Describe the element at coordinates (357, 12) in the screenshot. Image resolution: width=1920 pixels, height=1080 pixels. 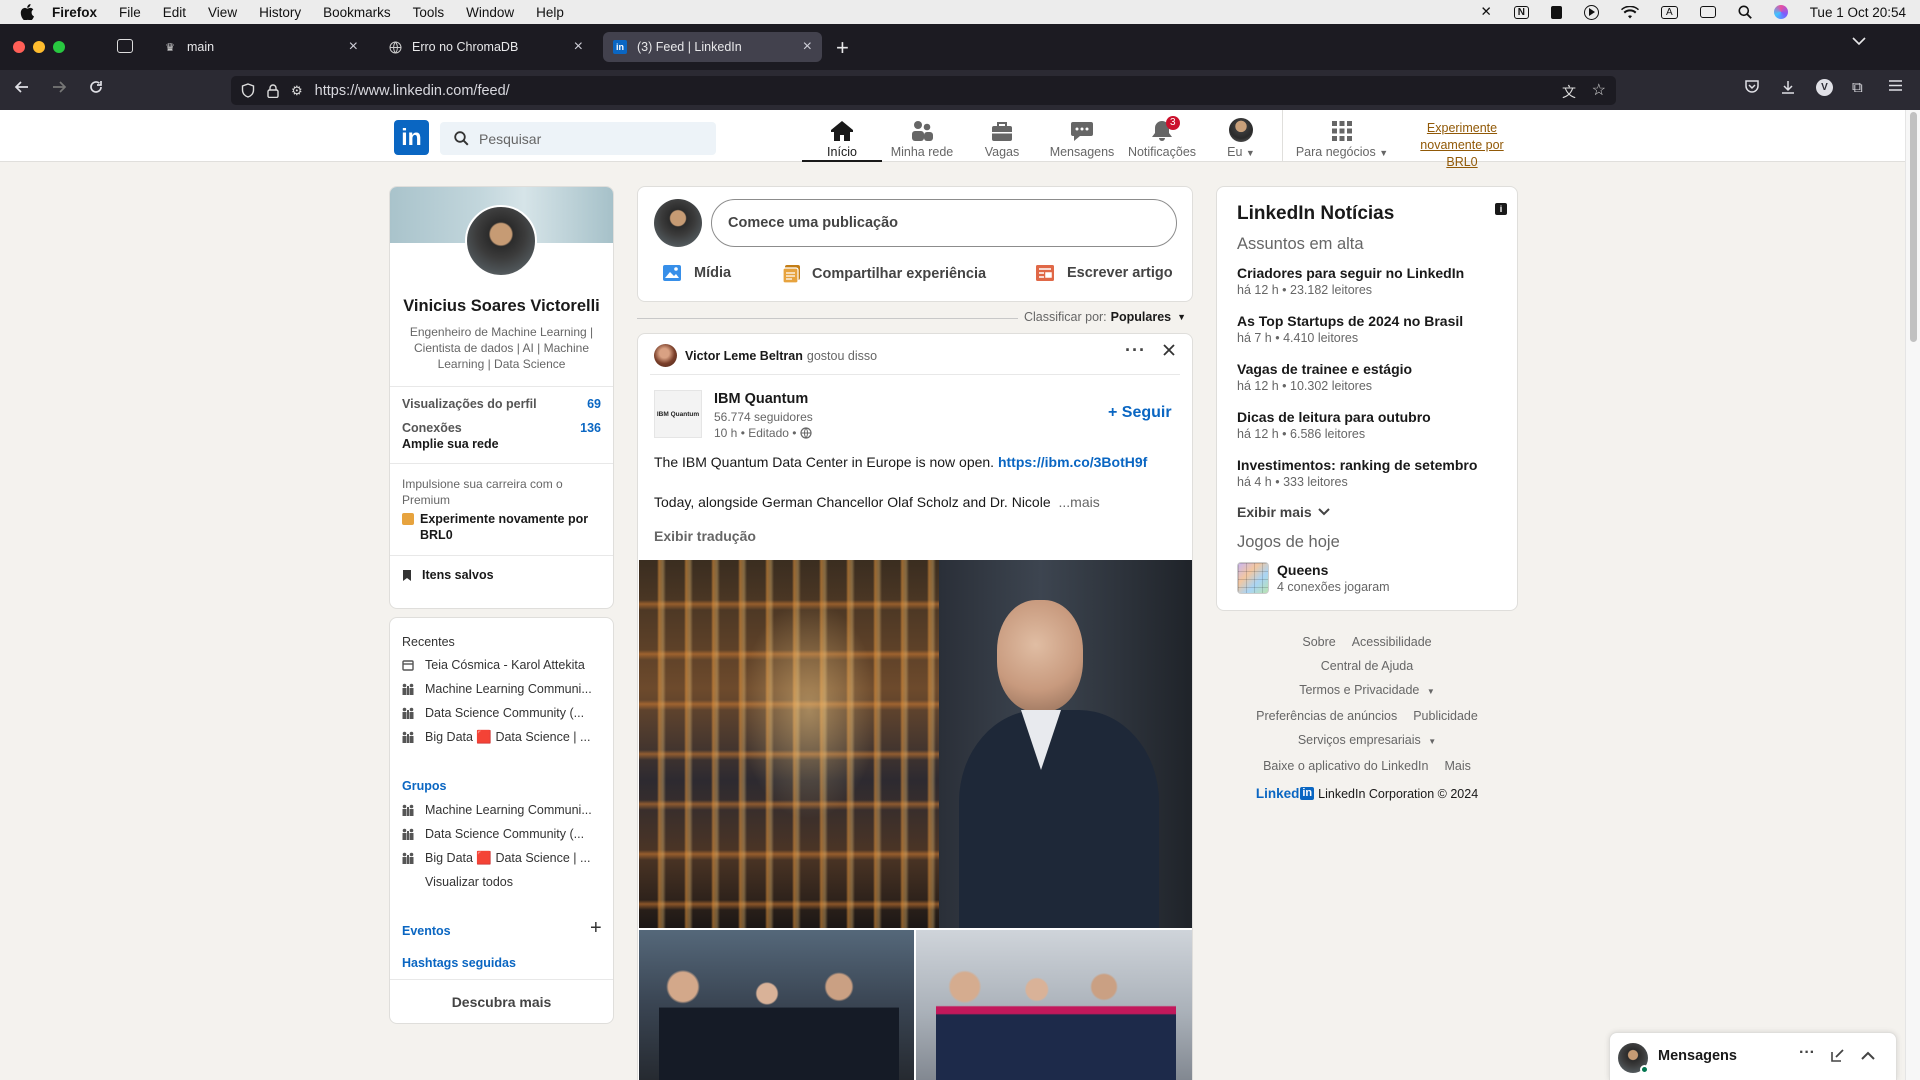
I see `menu-bookmarks: Bookmarks` at that location.